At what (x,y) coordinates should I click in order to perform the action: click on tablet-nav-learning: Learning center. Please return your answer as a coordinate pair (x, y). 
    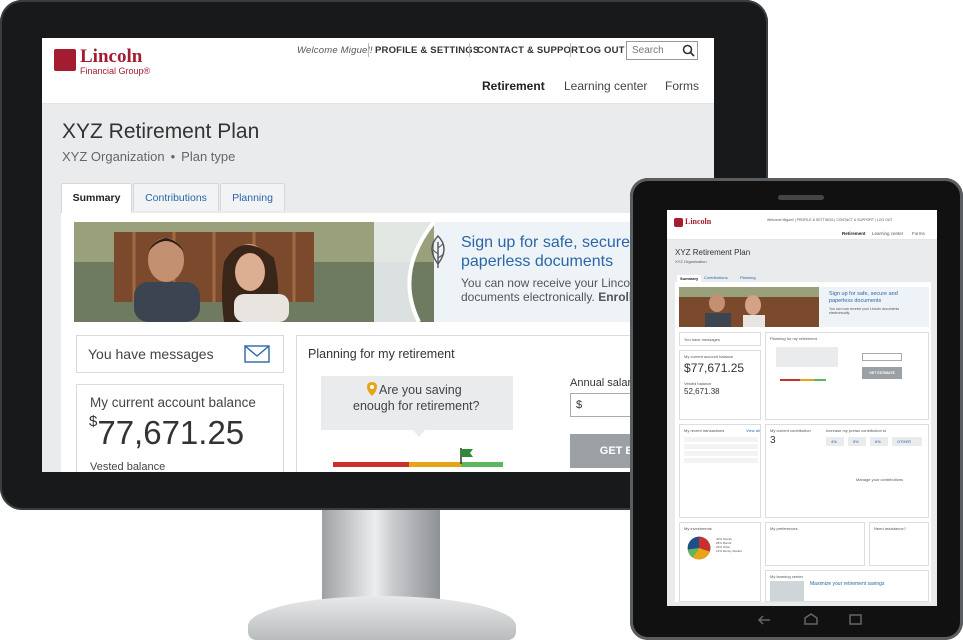
    Looking at the image, I should click on (887, 233).